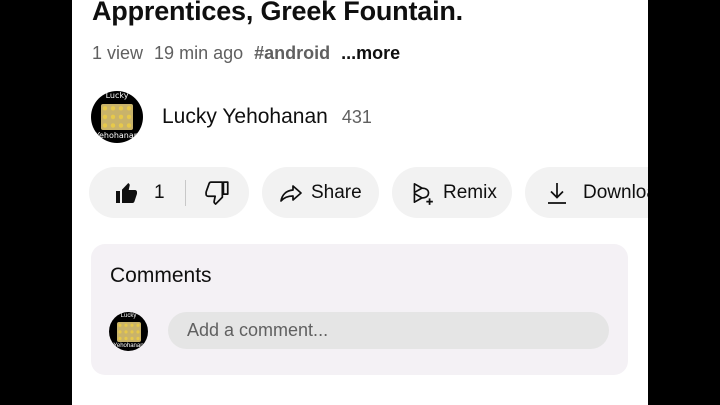 The height and width of the screenshot is (405, 720). What do you see at coordinates (291, 193) in the screenshot?
I see `share-arrow-icon` at bounding box center [291, 193].